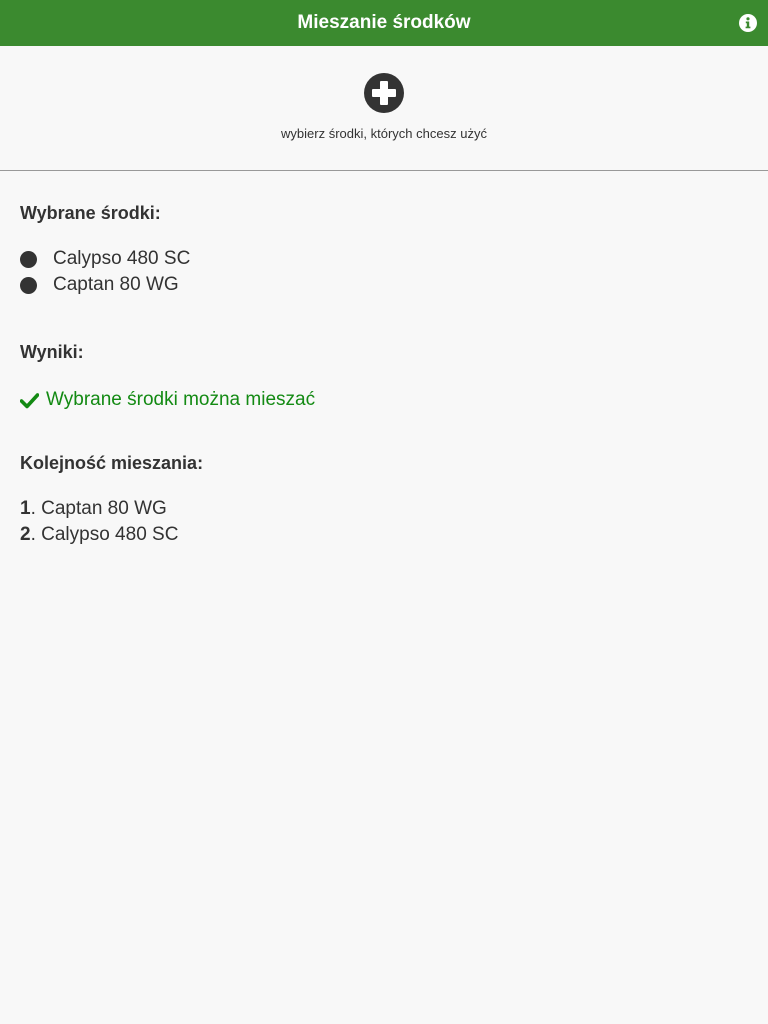 The width and height of the screenshot is (768, 1024). What do you see at coordinates (98, 508) in the screenshot?
I see `list-item-label: . Captan 80 WG` at bounding box center [98, 508].